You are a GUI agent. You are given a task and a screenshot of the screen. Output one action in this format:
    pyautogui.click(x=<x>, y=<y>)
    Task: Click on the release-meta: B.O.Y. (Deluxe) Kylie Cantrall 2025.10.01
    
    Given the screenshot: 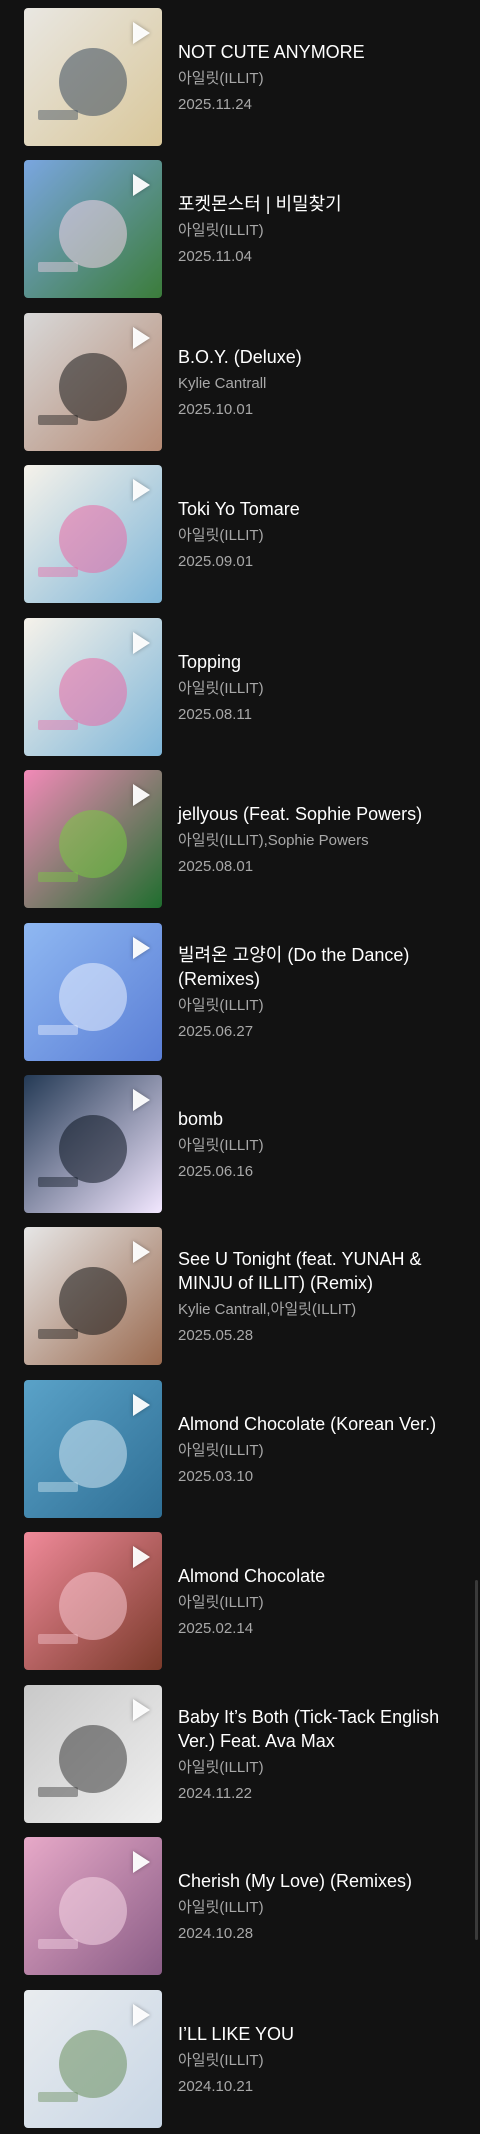 What is the action you would take?
    pyautogui.click(x=317, y=382)
    